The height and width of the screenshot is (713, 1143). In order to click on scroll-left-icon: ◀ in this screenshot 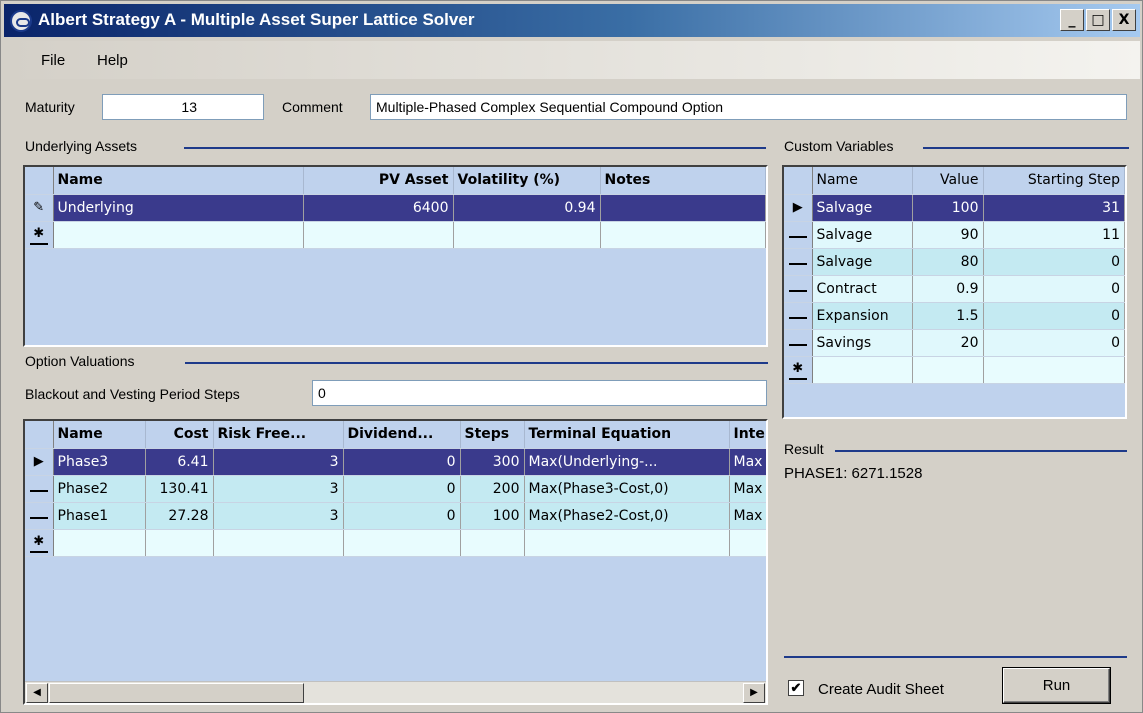, I will do `click(37, 693)`.